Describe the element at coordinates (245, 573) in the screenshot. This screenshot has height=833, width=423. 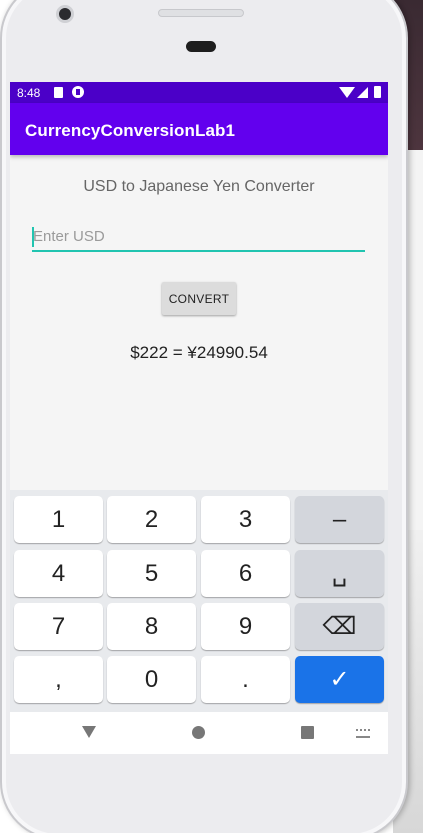
I see `key-6: 6` at that location.